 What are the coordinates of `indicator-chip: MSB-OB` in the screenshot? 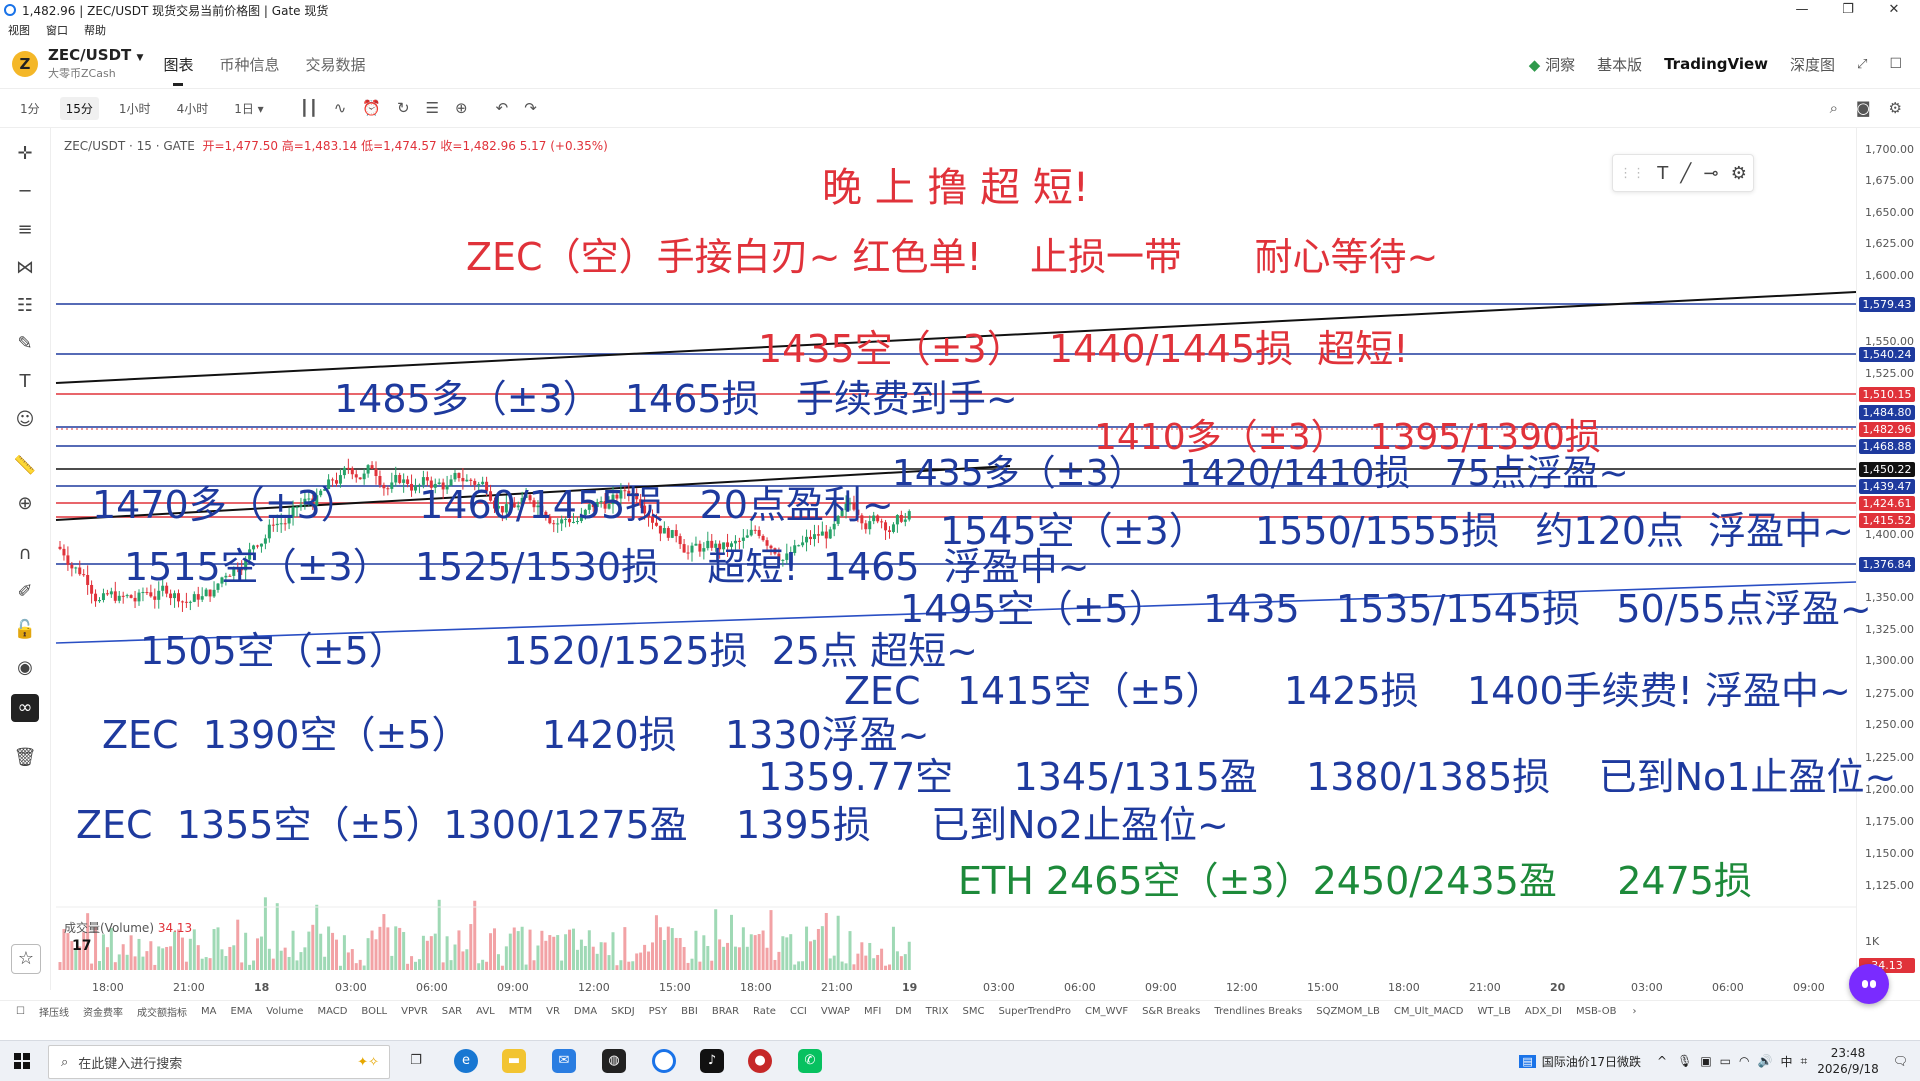 It's located at (1596, 1011).